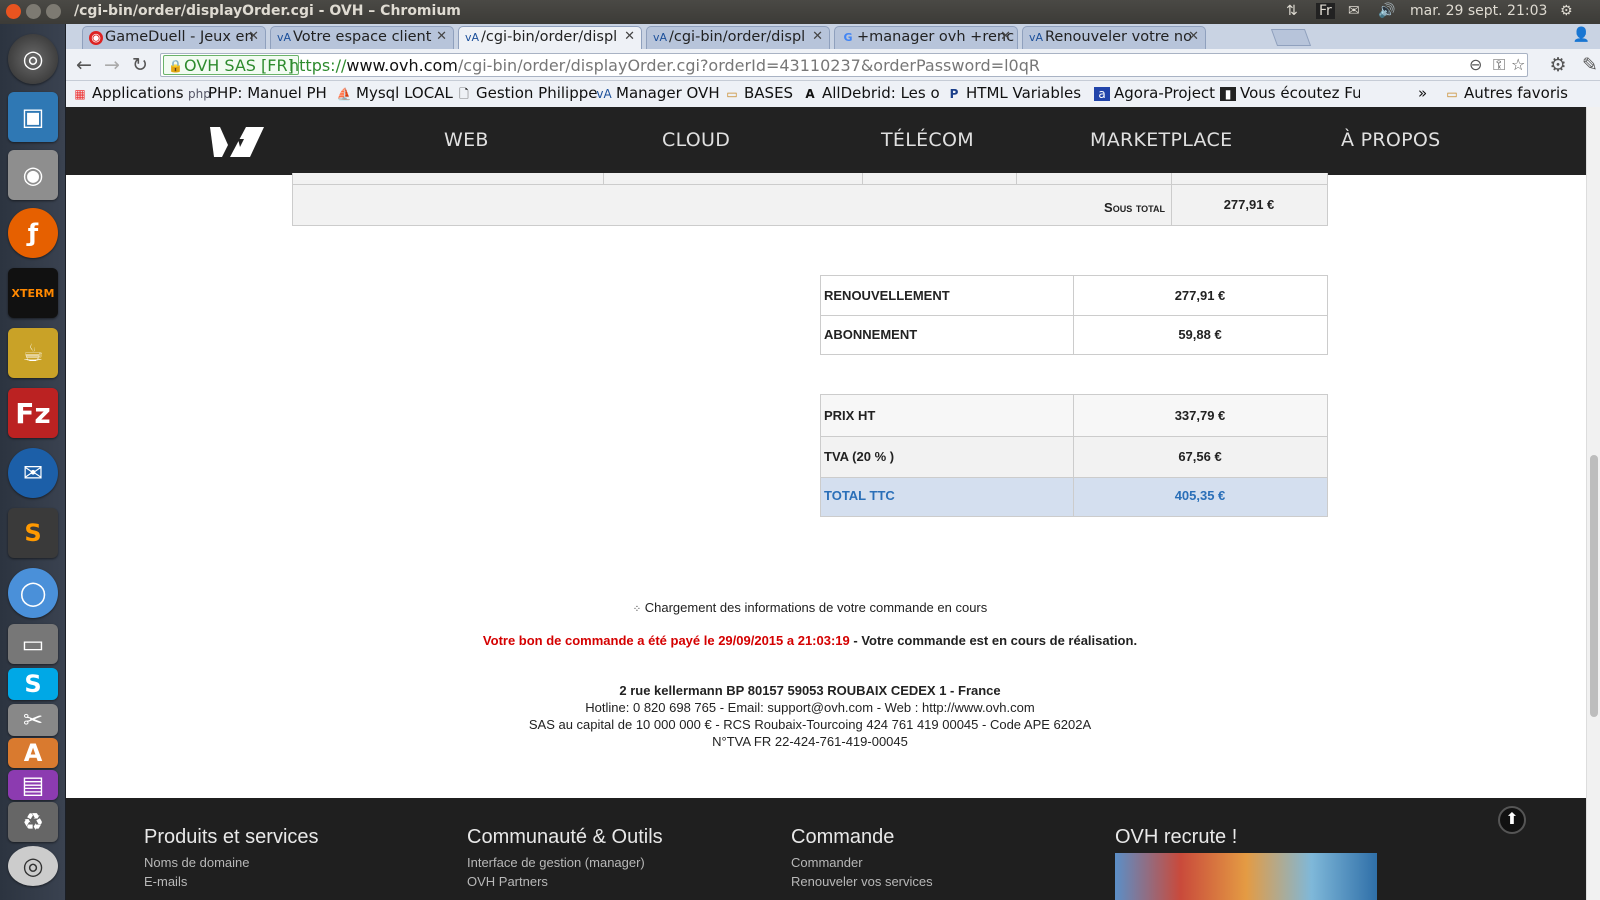  I want to click on power-gear-icon: ⚙, so click(1566, 11).